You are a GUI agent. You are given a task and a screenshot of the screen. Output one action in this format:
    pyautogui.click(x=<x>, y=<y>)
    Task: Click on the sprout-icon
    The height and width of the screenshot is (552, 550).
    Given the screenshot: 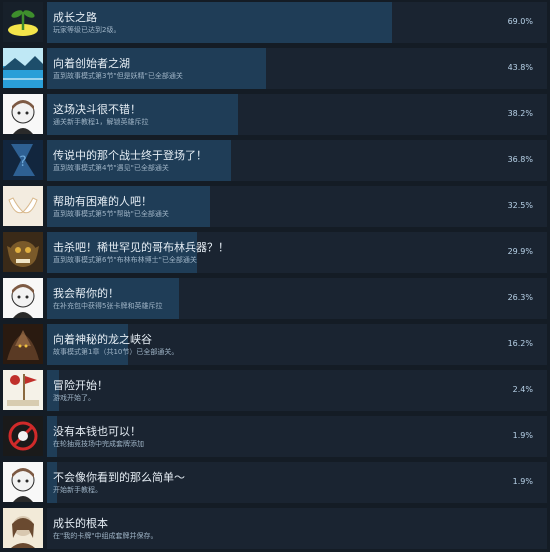 What is the action you would take?
    pyautogui.click(x=23, y=22)
    